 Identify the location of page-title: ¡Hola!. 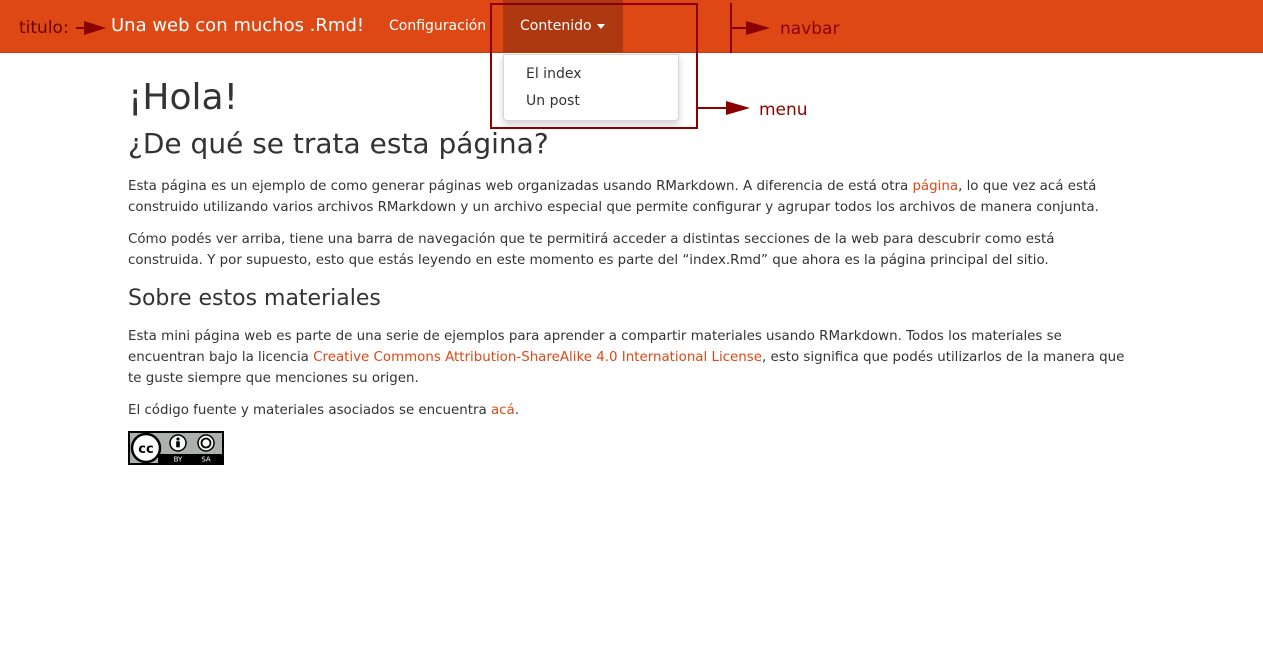
(183, 97).